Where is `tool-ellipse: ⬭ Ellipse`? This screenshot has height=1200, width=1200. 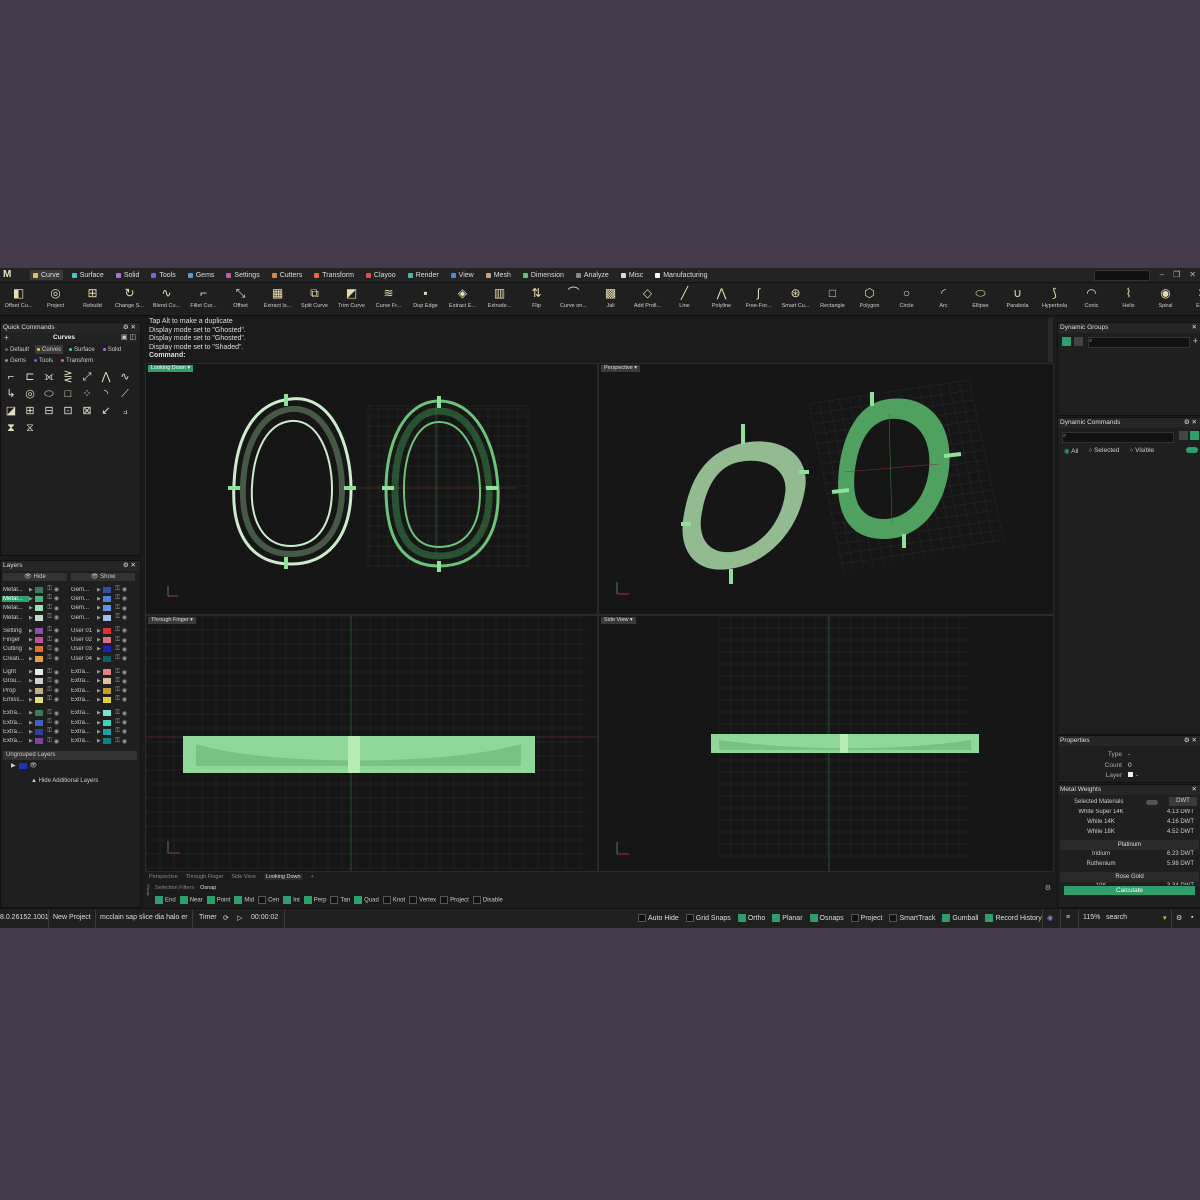 tool-ellipse: ⬭ Ellipse is located at coordinates (980, 299).